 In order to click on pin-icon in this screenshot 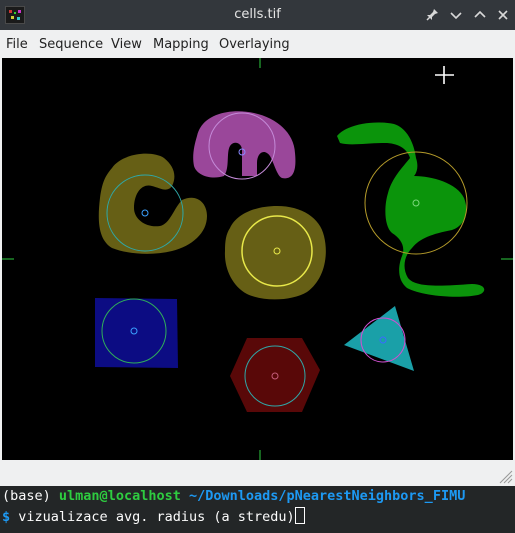, I will do `click(432, 15)`.